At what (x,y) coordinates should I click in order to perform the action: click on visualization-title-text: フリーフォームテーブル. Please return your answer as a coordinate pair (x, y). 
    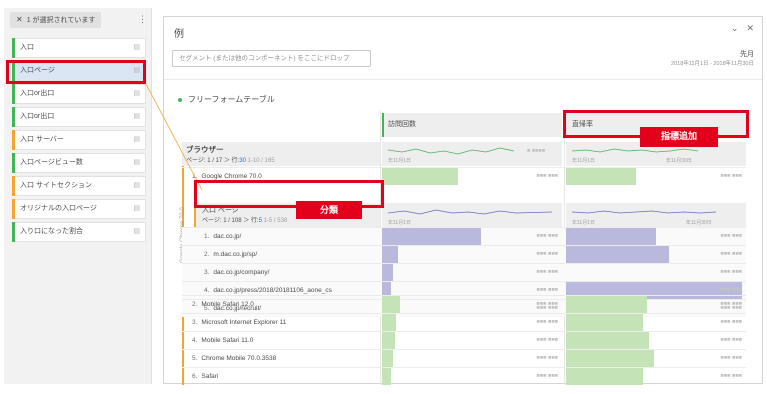
    Looking at the image, I should click on (231, 99).